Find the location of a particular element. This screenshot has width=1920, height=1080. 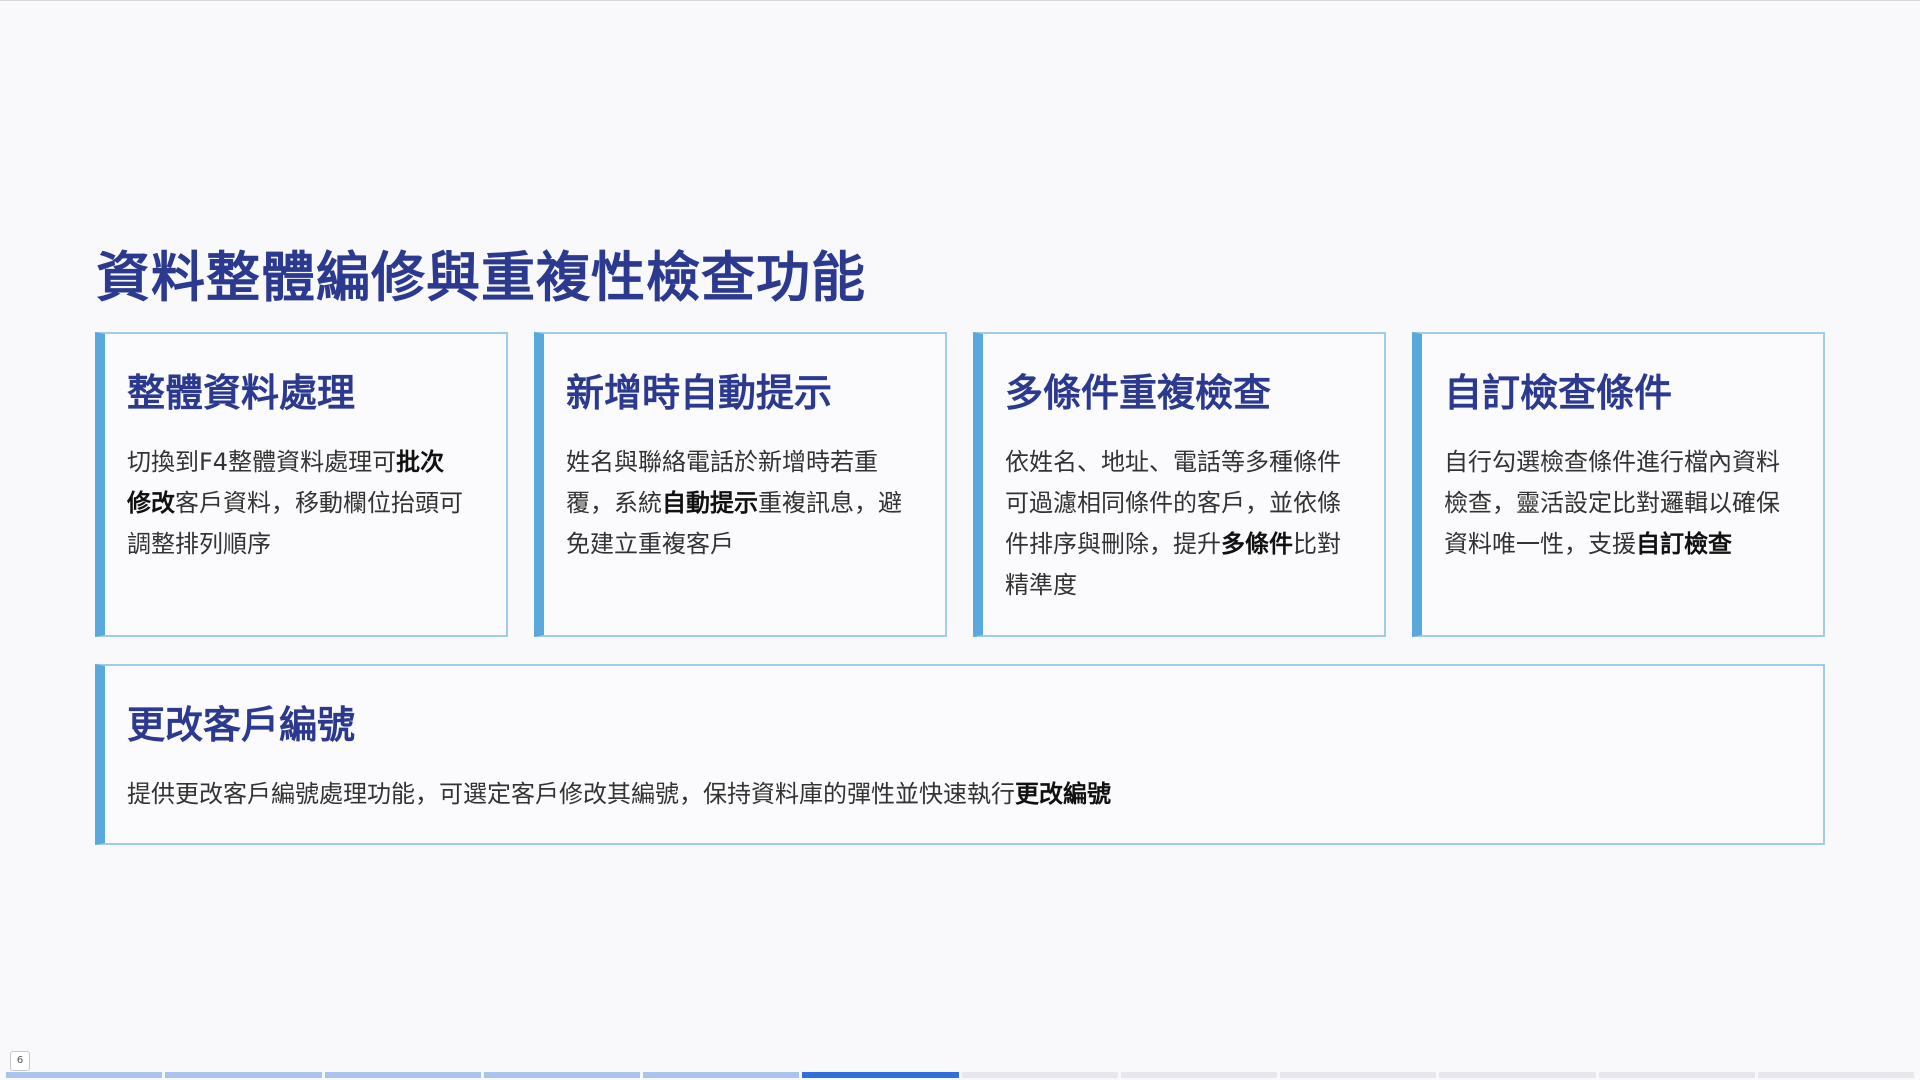

slide-progress-bar is located at coordinates (960, 1075).